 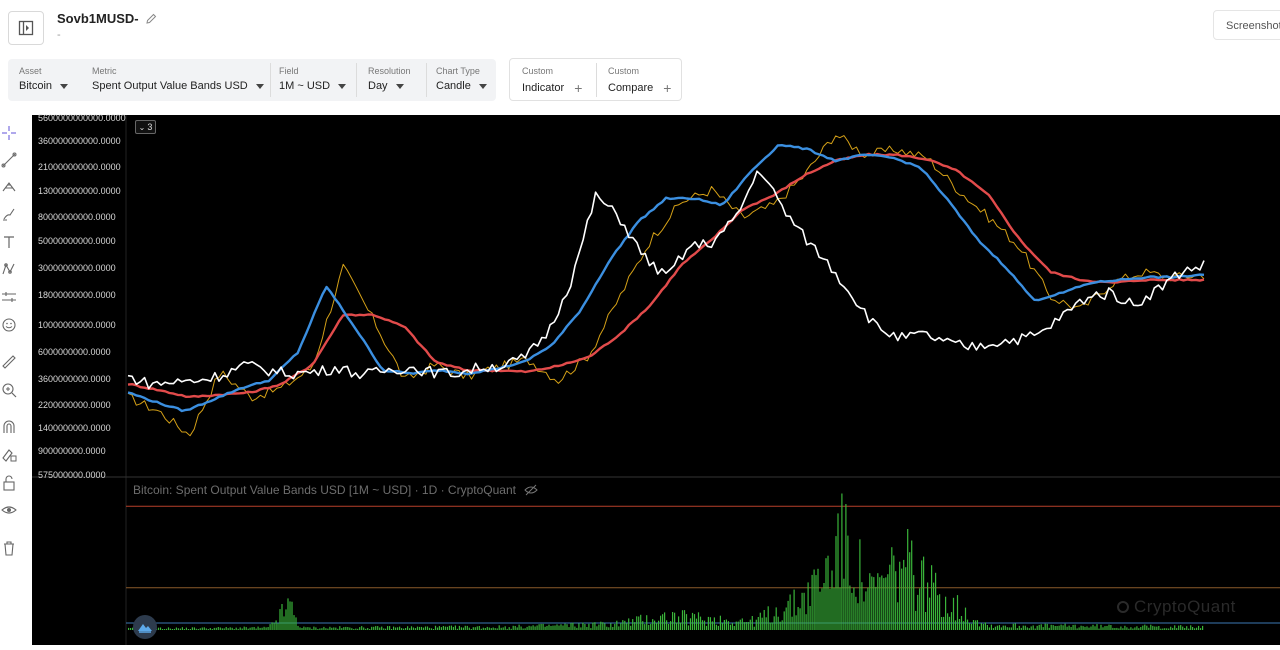 I want to click on magnet-icon, so click(x=9, y=427).